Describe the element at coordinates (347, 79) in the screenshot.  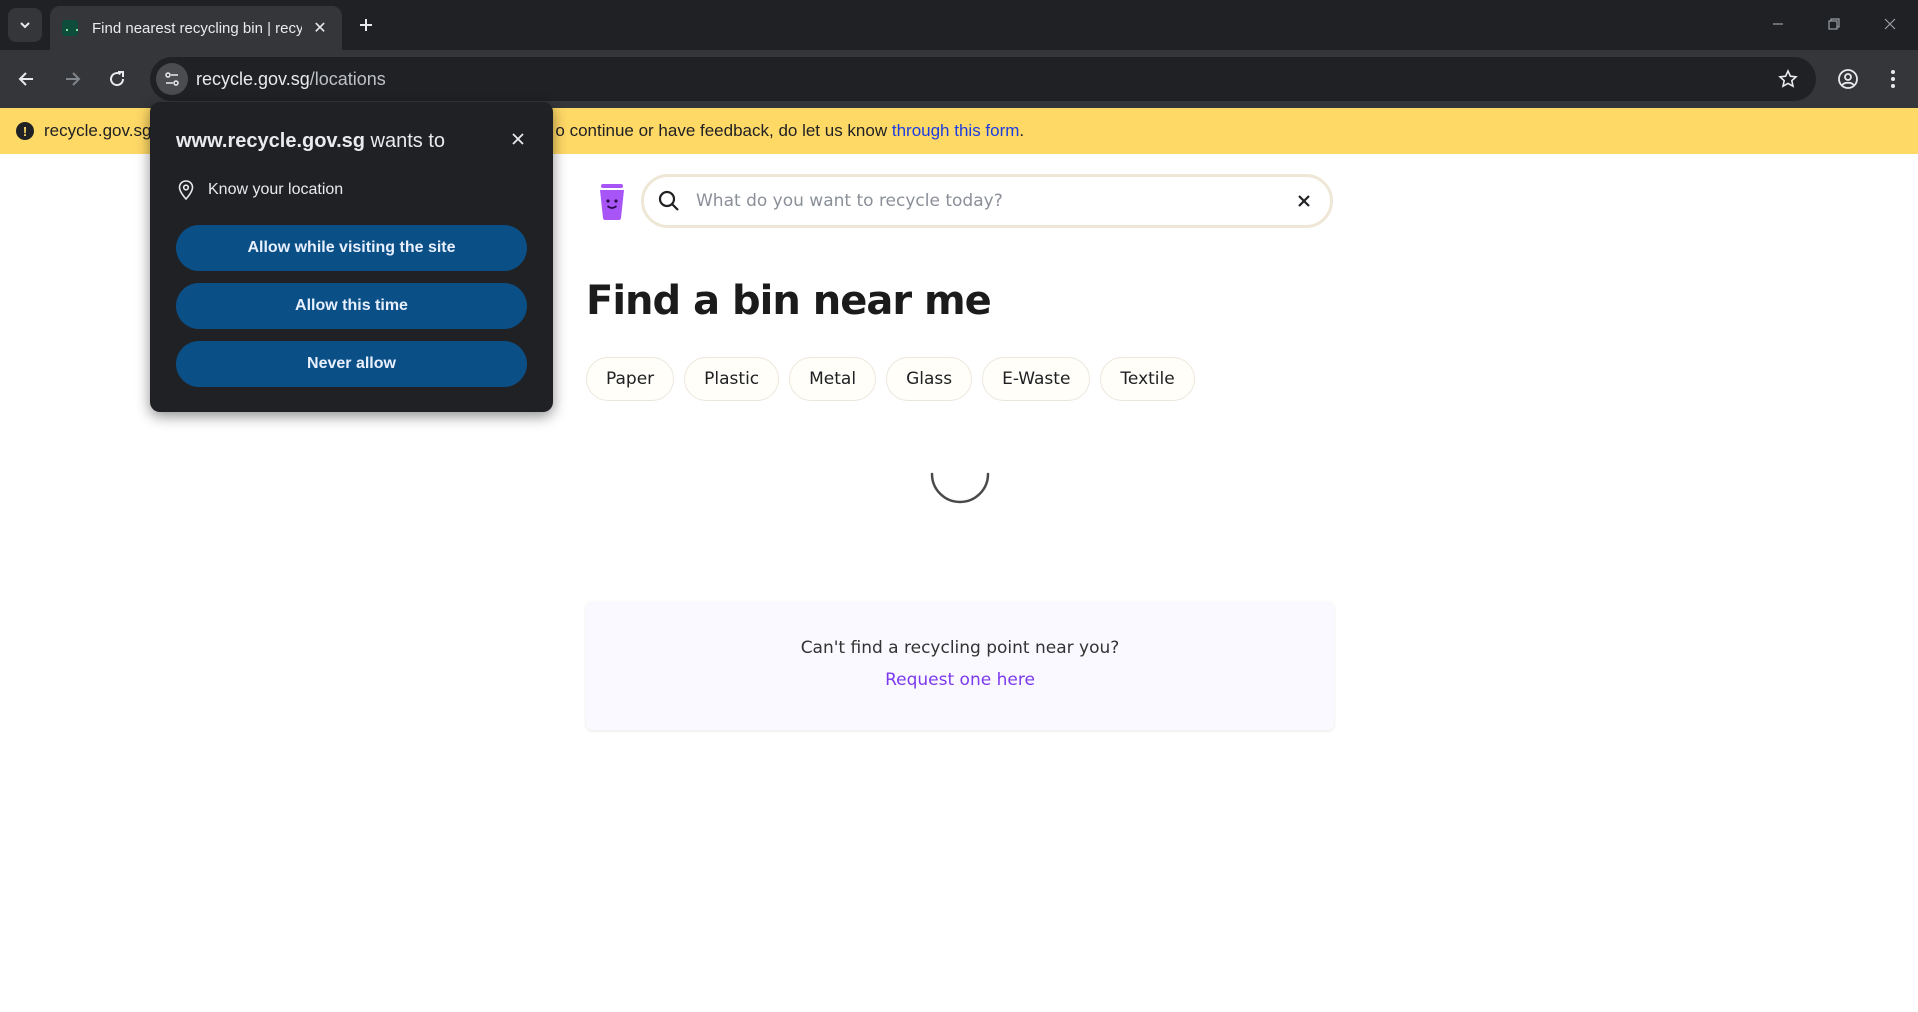
I see `url-path: /locations` at that location.